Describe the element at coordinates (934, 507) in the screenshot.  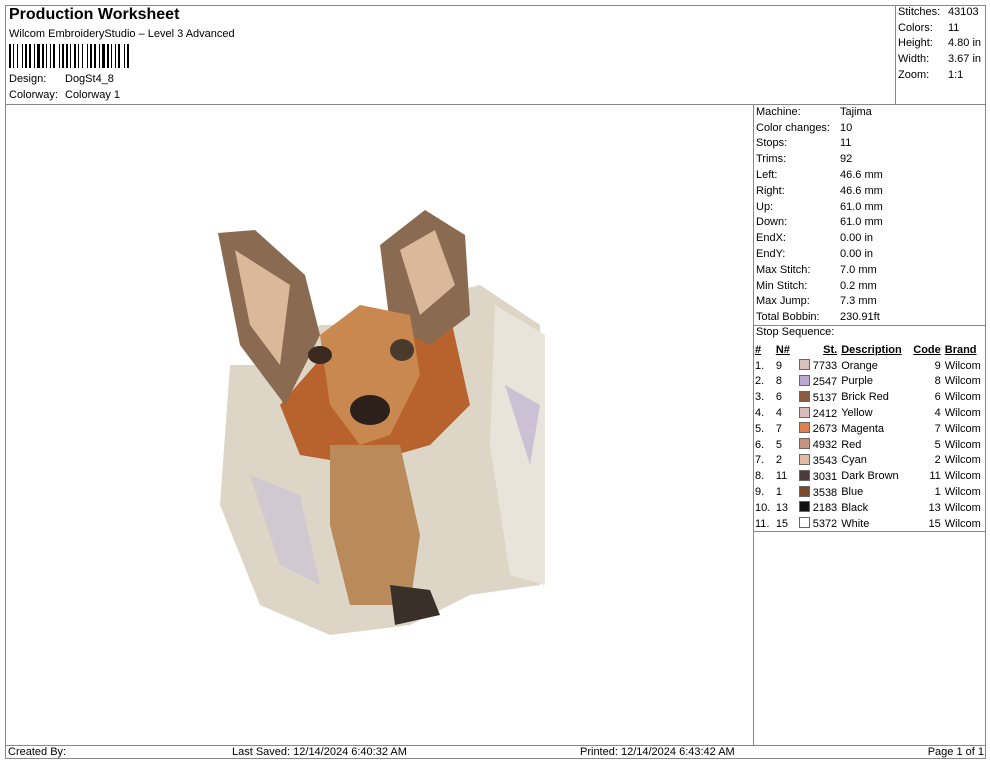
I see `color-code: 13` at that location.